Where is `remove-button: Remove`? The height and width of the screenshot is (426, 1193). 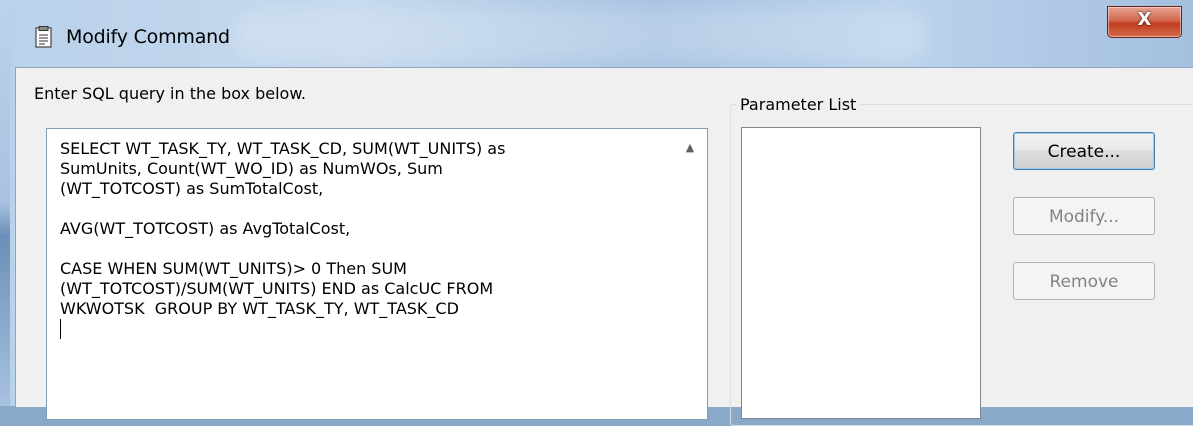
remove-button: Remove is located at coordinates (1084, 281).